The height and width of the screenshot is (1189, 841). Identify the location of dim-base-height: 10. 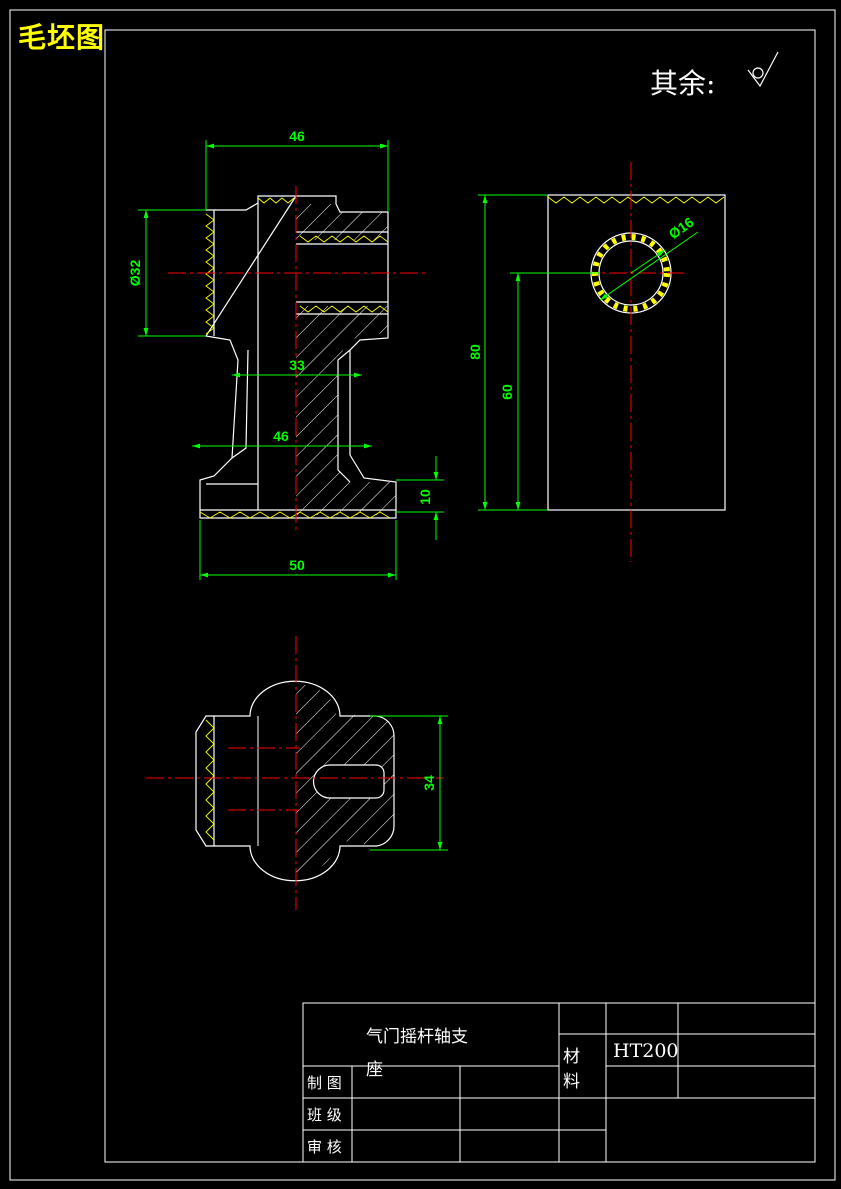
(425, 497).